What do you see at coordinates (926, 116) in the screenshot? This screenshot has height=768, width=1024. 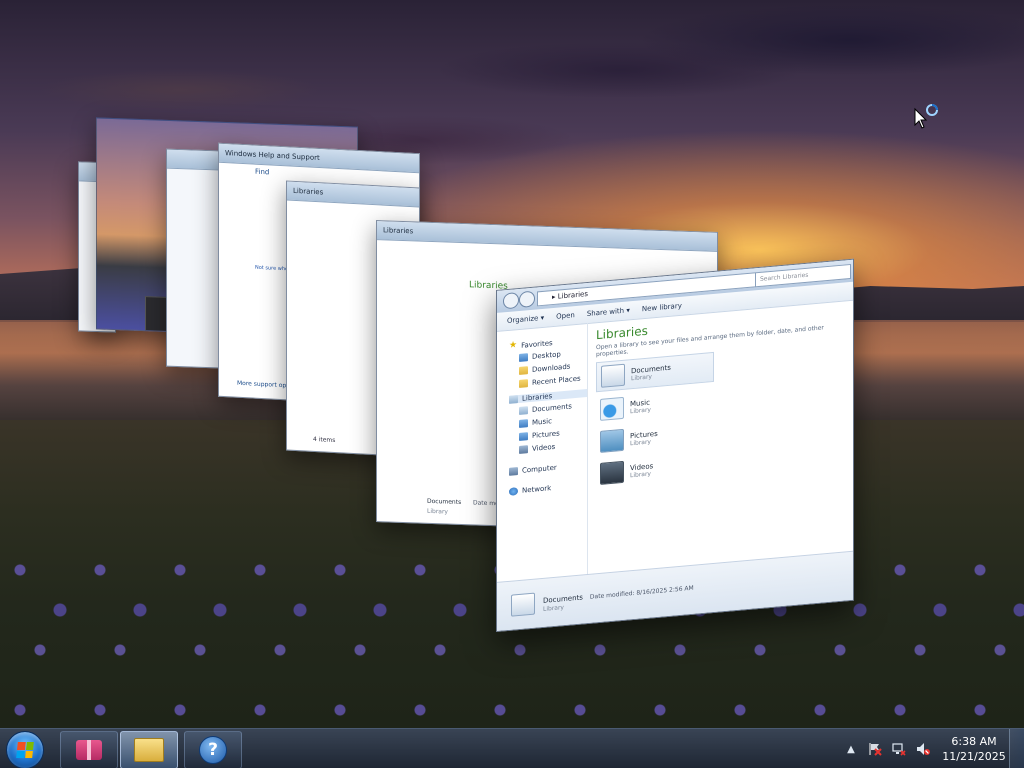 I see `busy-cursor-icon` at bounding box center [926, 116].